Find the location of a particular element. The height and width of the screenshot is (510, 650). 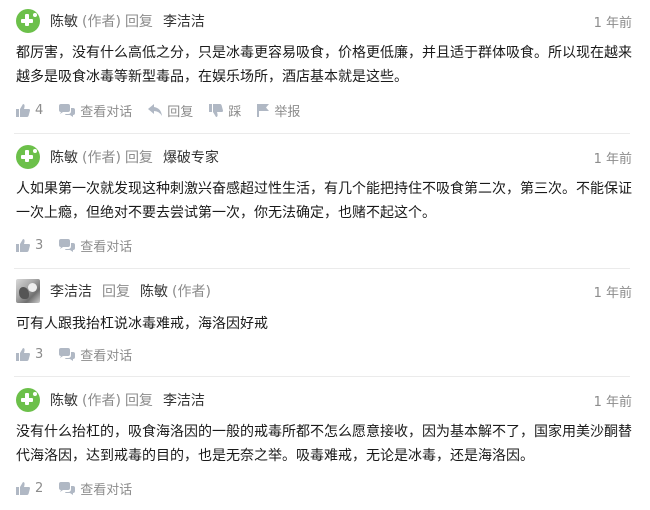

target-op-tag: (作者) is located at coordinates (191, 292).